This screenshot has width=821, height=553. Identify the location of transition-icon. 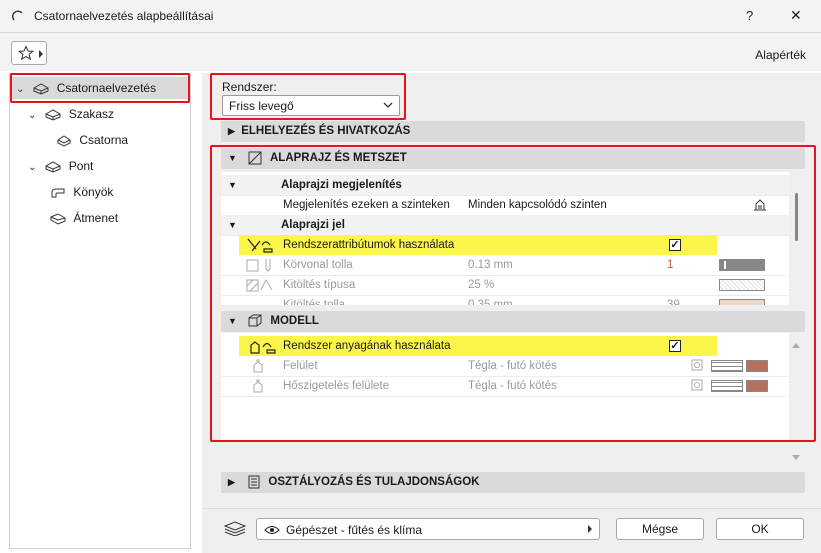
(58, 219).